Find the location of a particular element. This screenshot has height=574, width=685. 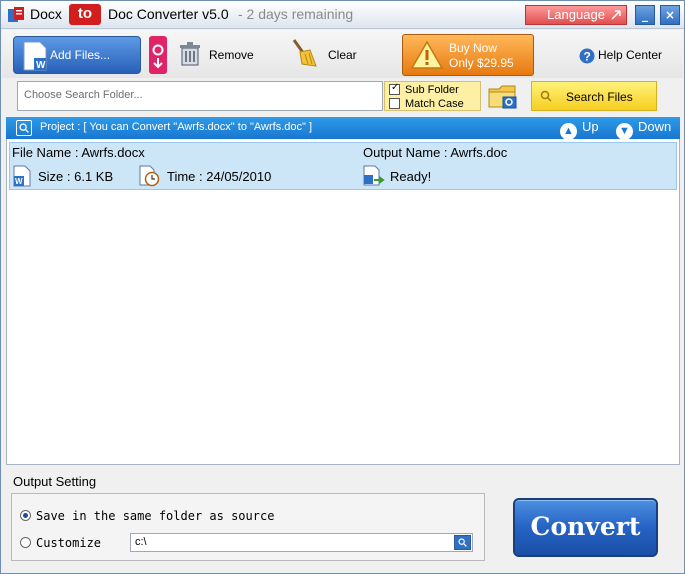

remove-button: Remove is located at coordinates (231, 55).